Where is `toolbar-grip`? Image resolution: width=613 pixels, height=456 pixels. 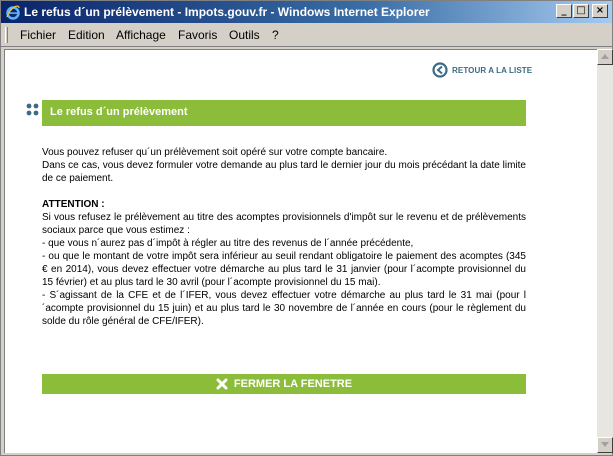 toolbar-grip is located at coordinates (6, 35).